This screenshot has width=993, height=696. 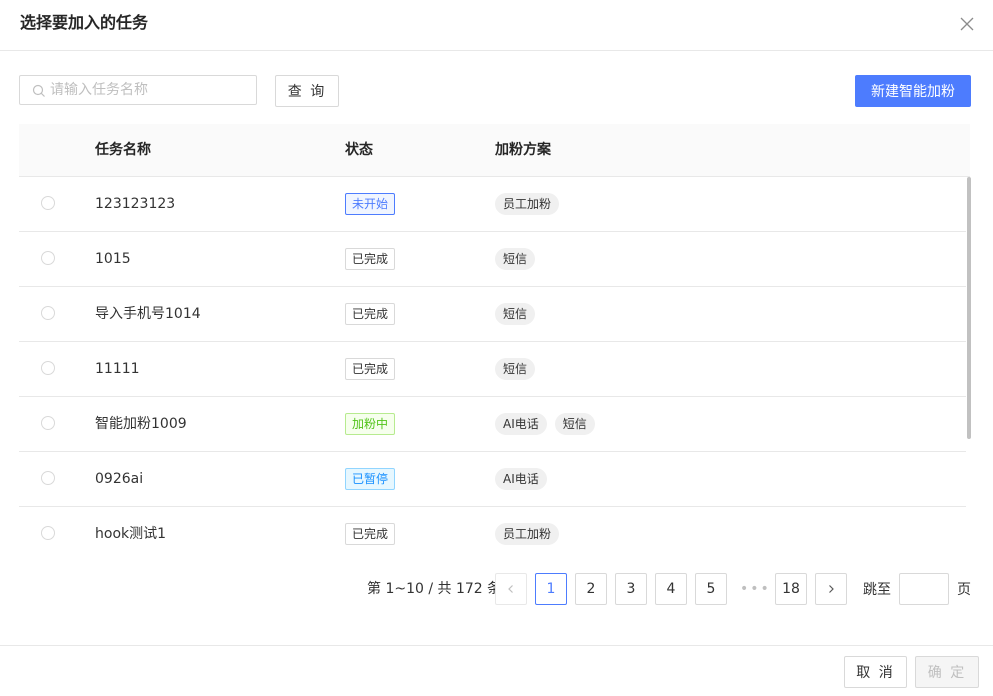 I want to click on status-badge: 加粉中, so click(x=370, y=424).